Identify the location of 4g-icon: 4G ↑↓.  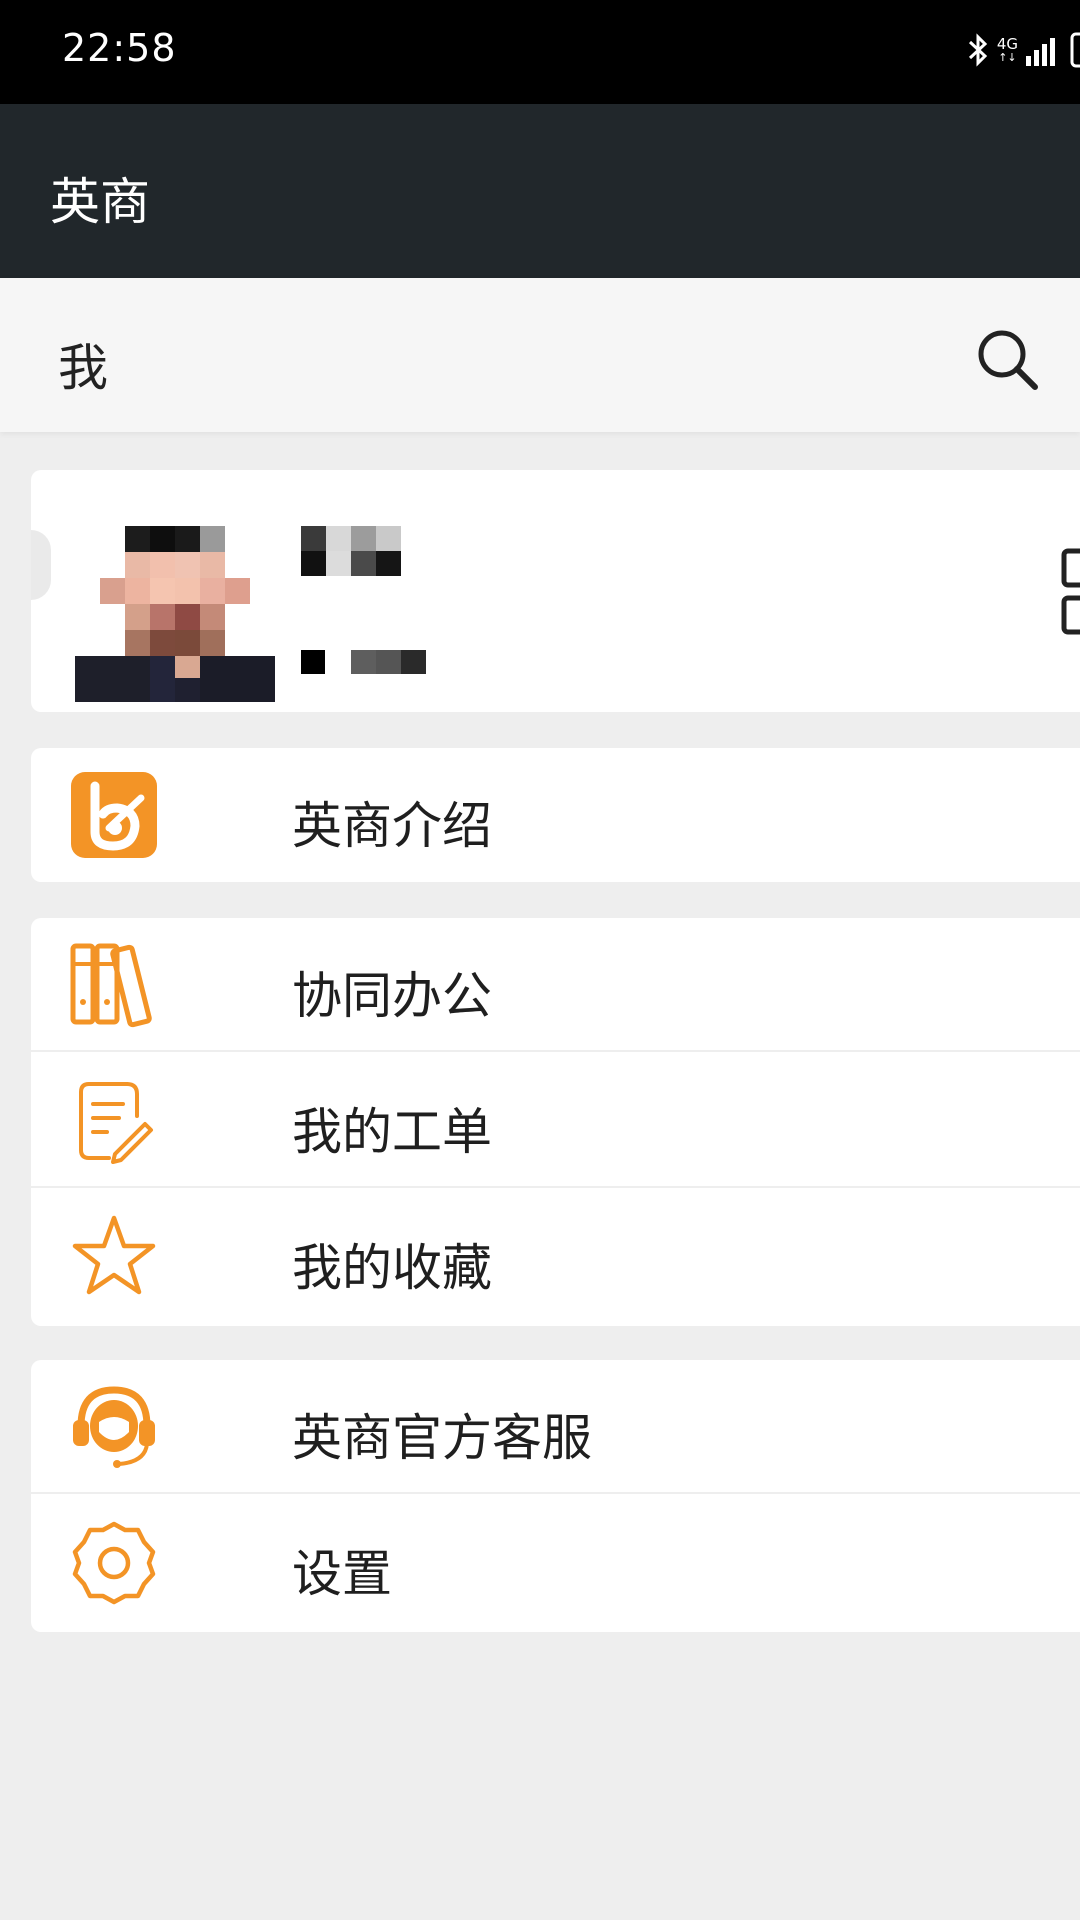
(1007, 49).